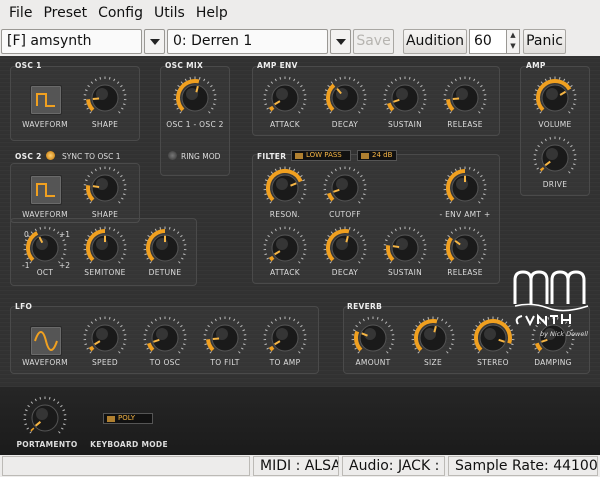  Describe the element at coordinates (523, 466) in the screenshot. I see `status-sample-rate: Sample Rate: 44100` at that location.